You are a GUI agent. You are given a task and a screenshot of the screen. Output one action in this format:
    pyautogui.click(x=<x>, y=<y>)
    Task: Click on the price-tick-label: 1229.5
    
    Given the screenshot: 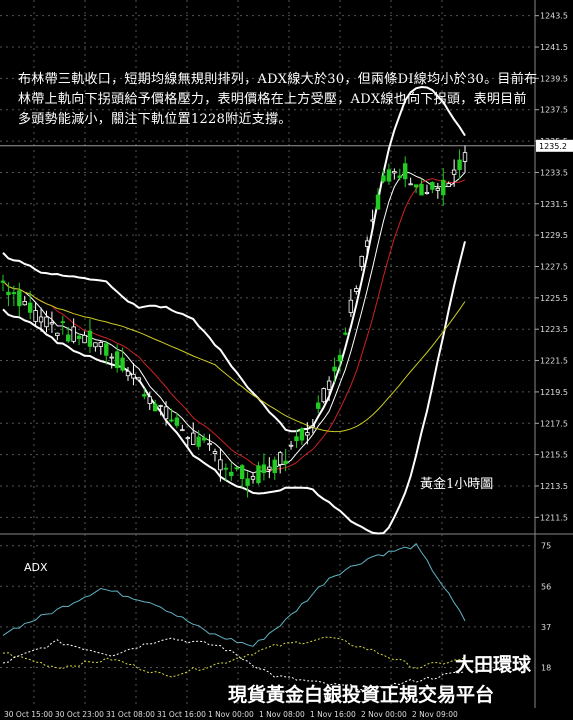 What is the action you would take?
    pyautogui.click(x=554, y=235)
    